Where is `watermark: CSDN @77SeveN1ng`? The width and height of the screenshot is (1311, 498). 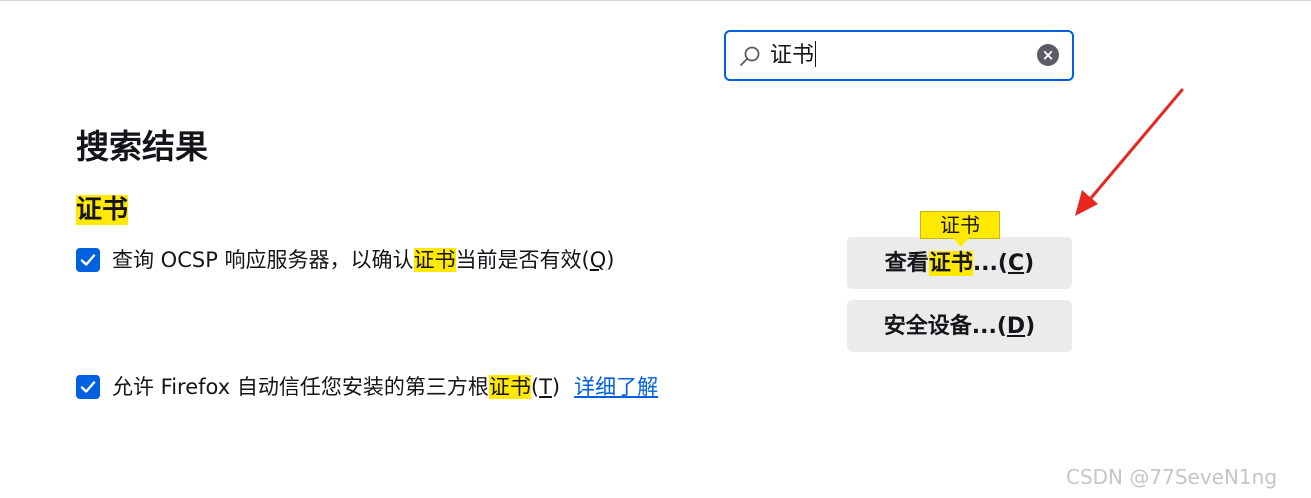
watermark: CSDN @77SeveN1ng is located at coordinates (1172, 477).